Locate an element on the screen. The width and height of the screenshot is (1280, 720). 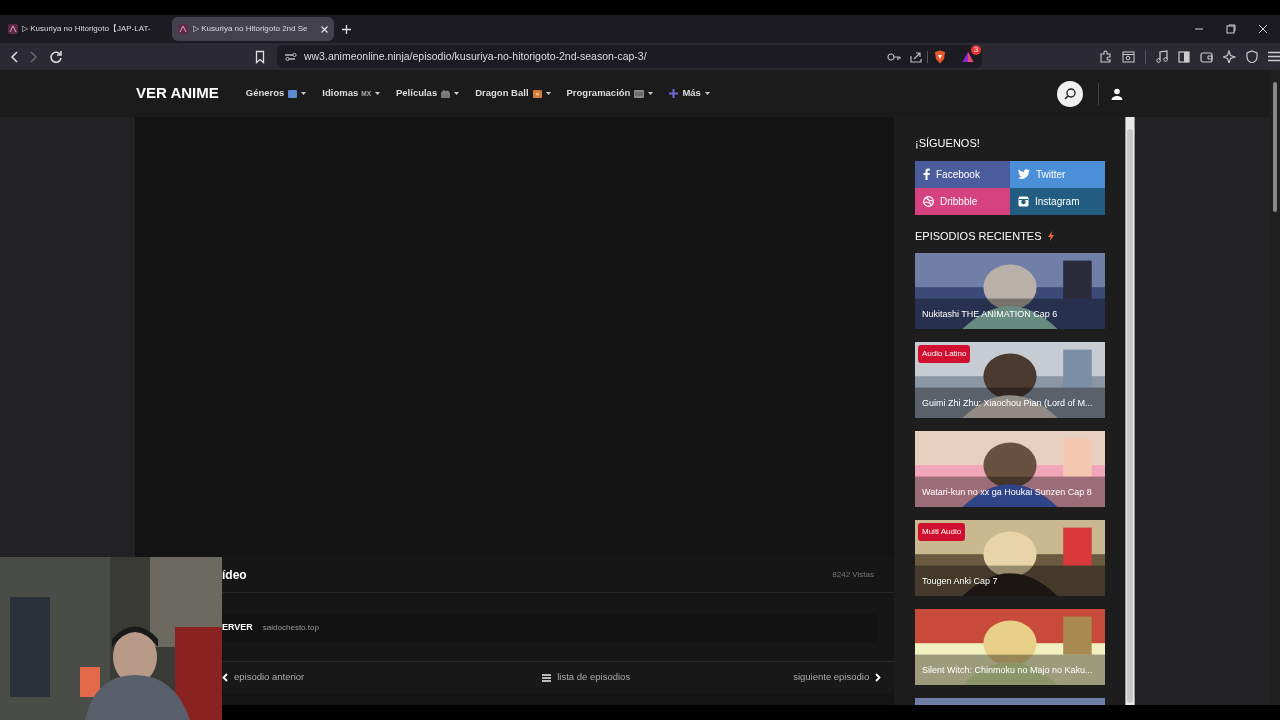
follow-title: ¡SÍGUENOS! is located at coordinates (948, 143).